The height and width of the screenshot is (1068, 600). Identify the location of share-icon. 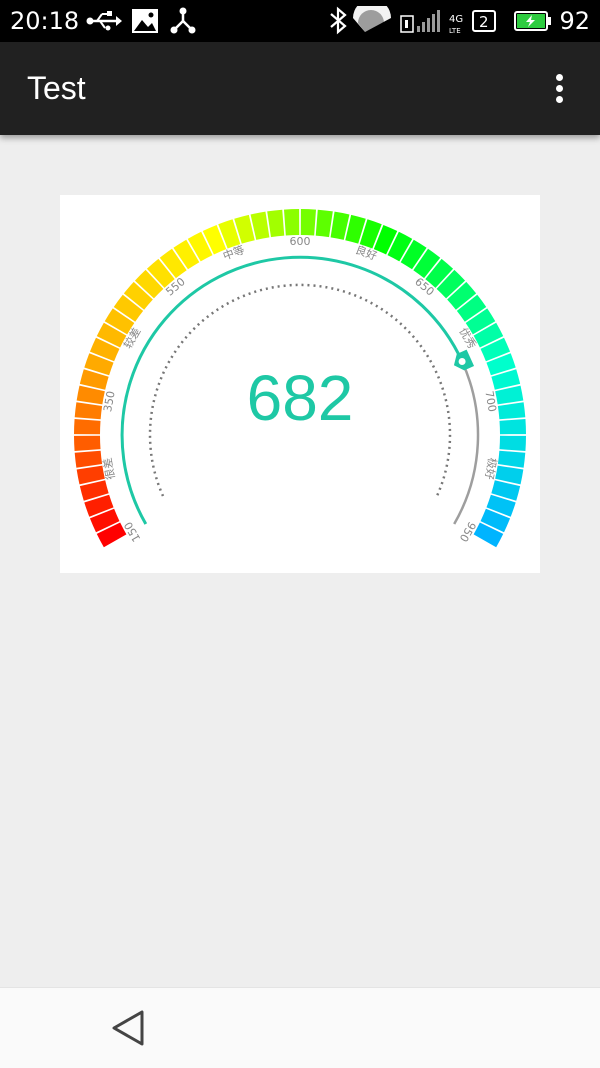
(183, 20).